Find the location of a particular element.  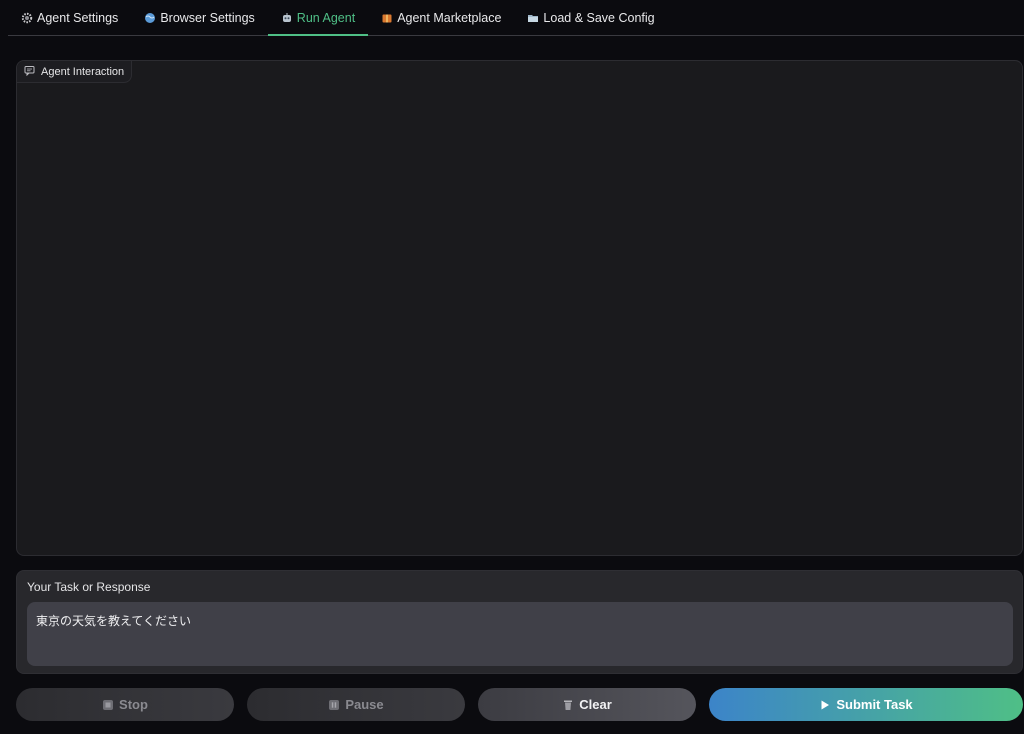

robot-icon is located at coordinates (287, 18).